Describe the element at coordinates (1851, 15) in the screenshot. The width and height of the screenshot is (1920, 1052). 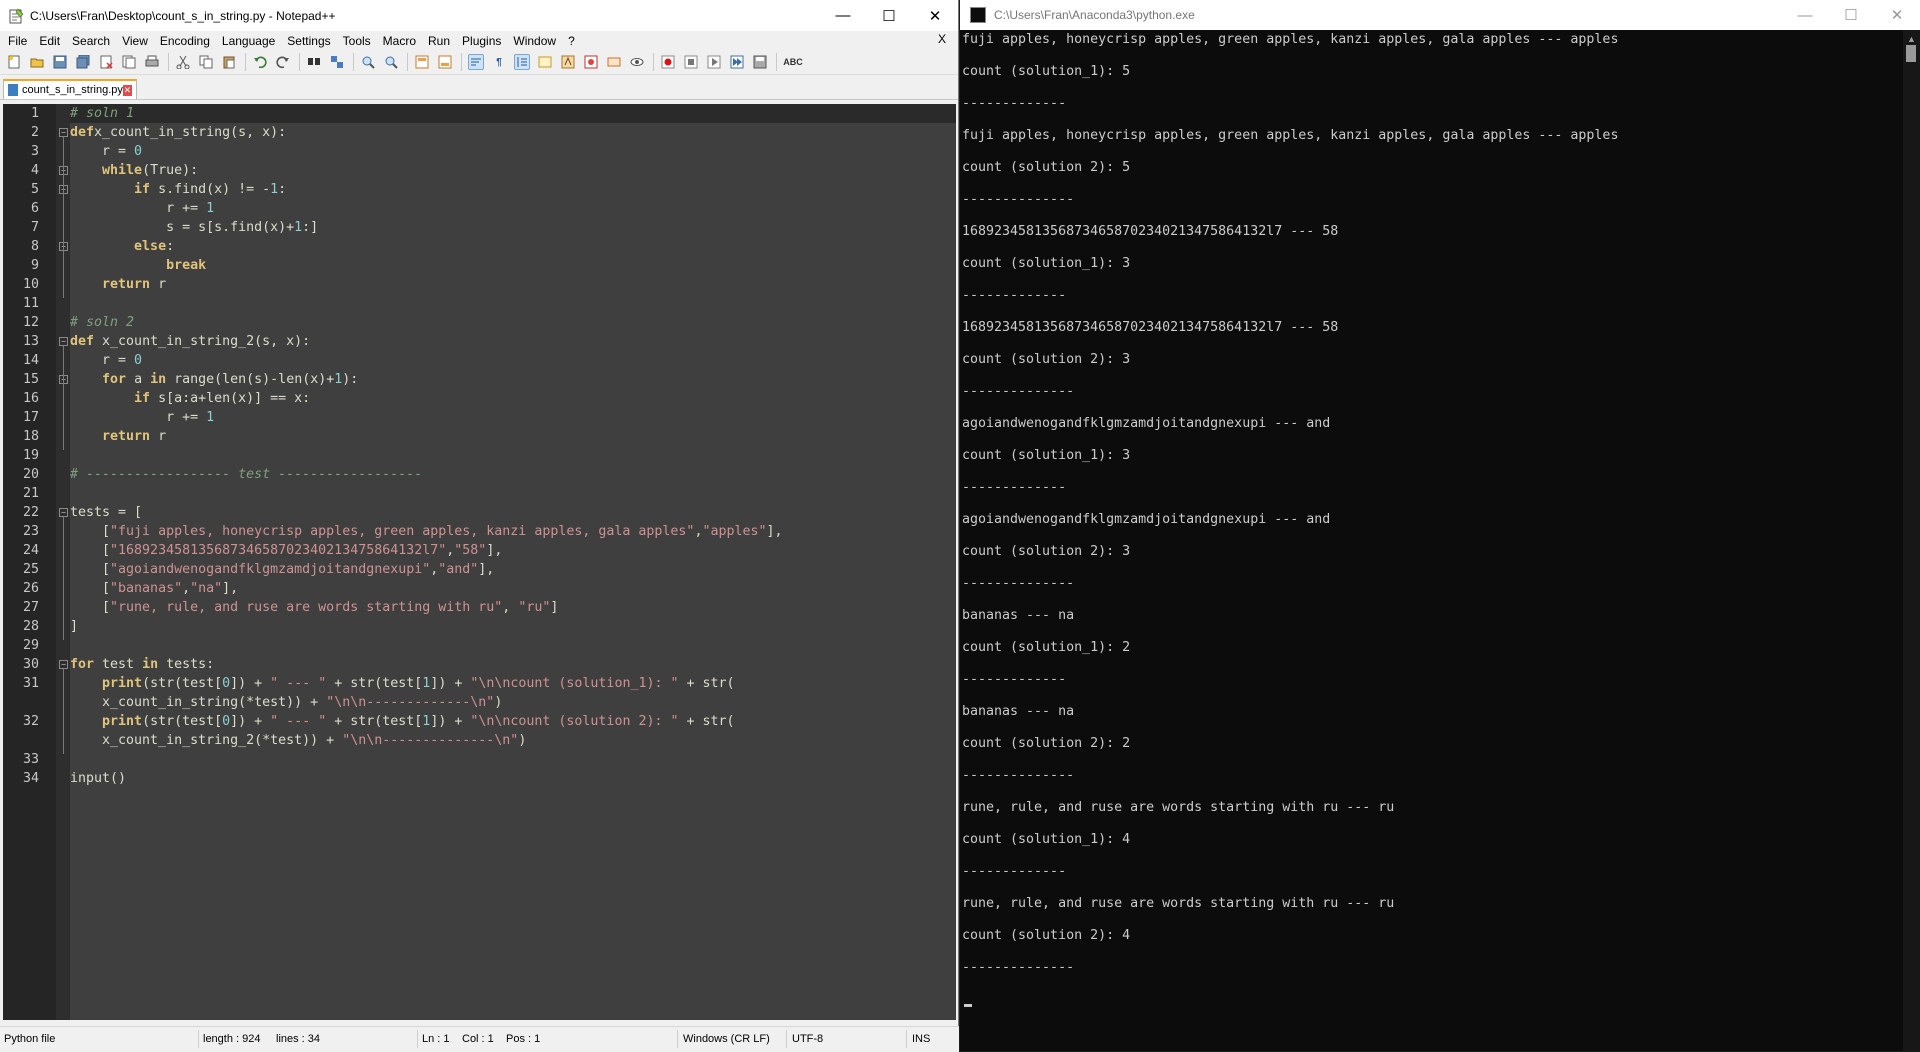
I see `console-maximize-button: ☐` at that location.